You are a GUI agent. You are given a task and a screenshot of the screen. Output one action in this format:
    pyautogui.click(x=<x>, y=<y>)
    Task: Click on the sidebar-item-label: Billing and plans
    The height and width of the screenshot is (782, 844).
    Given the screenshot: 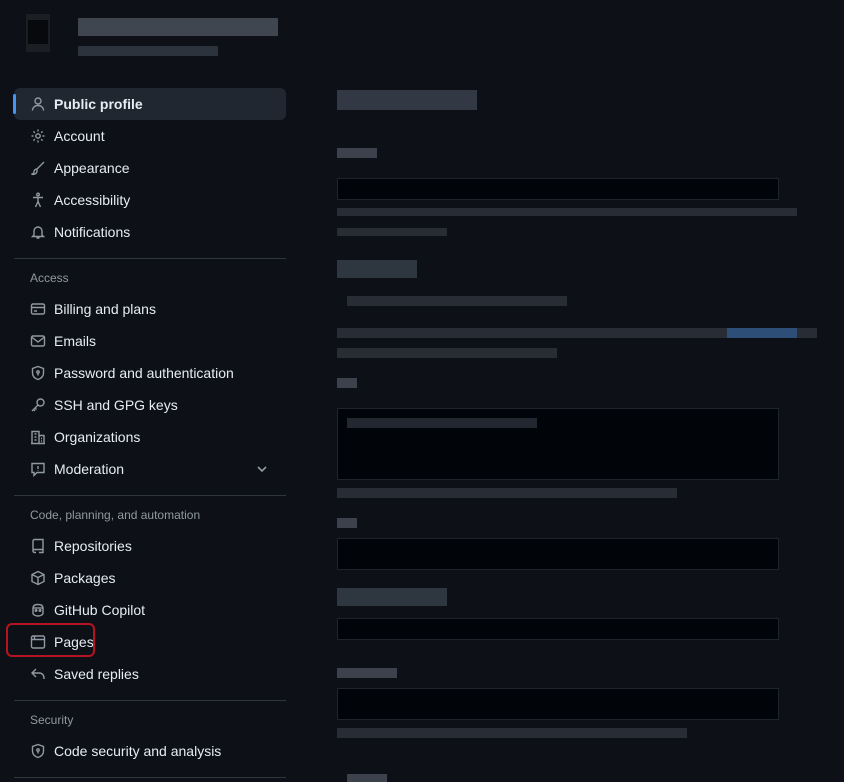 What is the action you would take?
    pyautogui.click(x=105, y=309)
    